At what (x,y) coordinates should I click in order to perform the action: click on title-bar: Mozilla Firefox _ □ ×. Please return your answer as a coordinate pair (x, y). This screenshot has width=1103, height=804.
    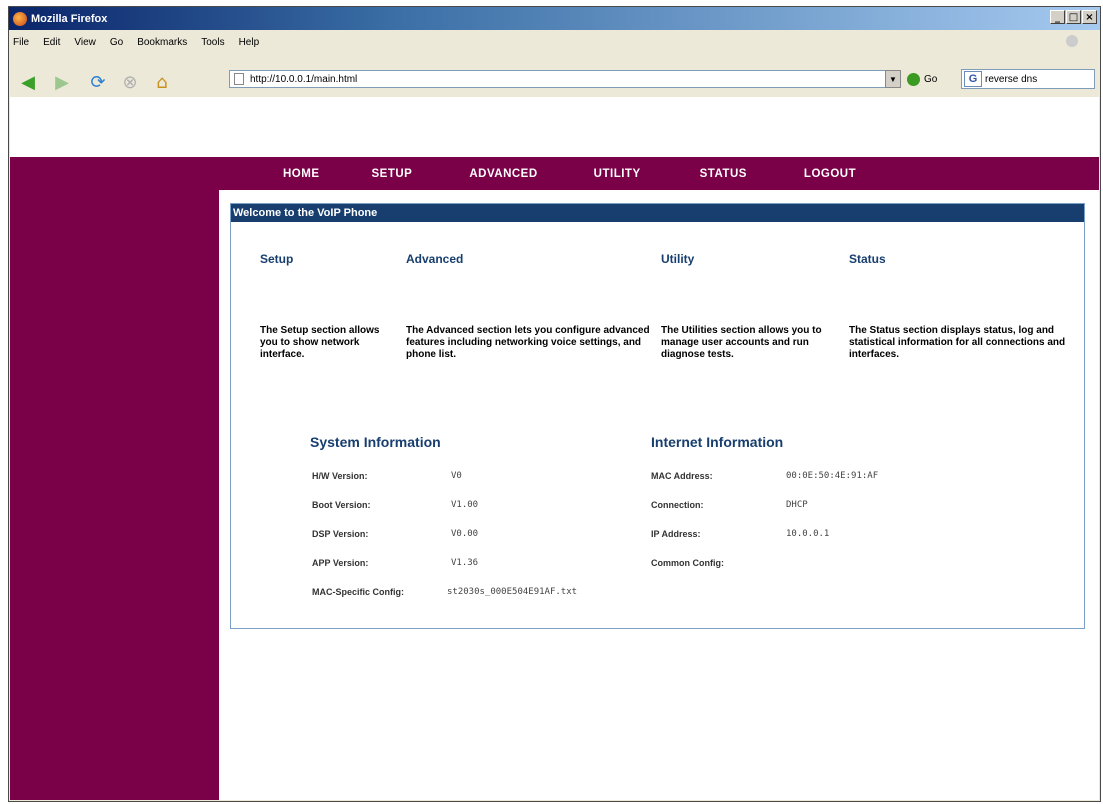
    Looking at the image, I should click on (554, 18).